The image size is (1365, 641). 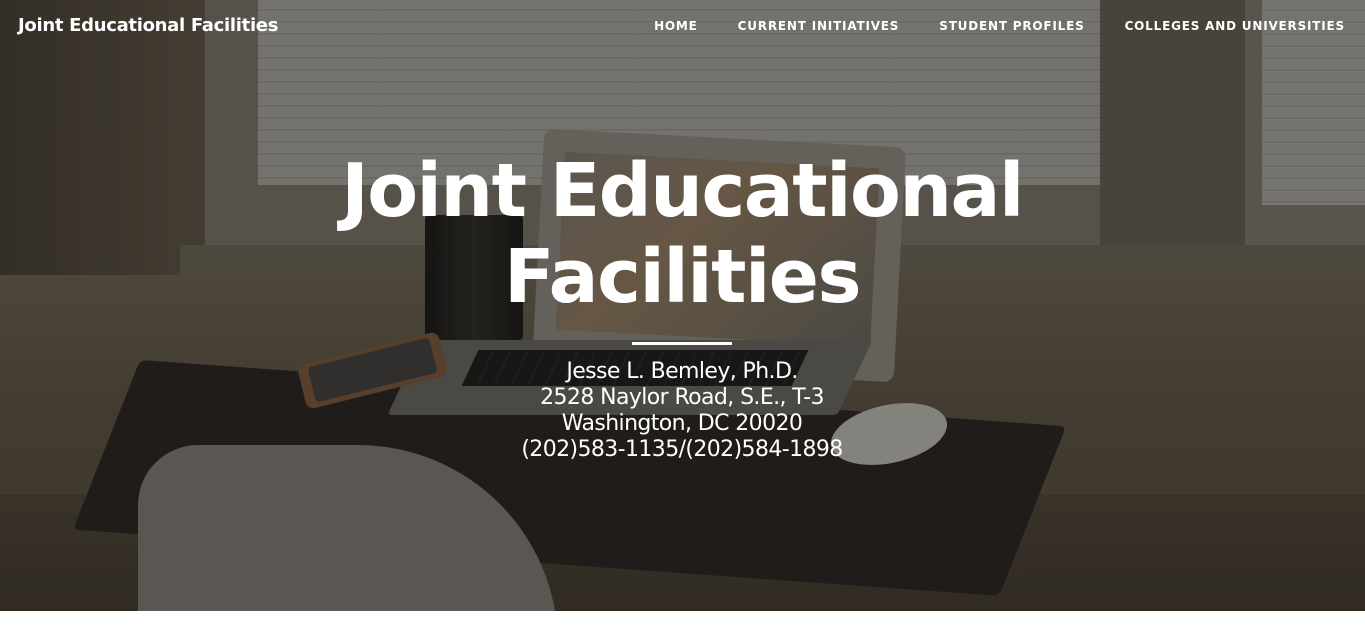 I want to click on contact-phone-numbers: (202)583-1135/(202)584-1898, so click(x=682, y=449).